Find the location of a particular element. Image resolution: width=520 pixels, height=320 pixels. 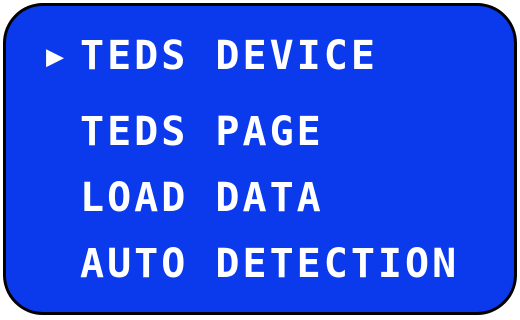

menu-item-load-data: LOAD DATA is located at coordinates (185, 198).